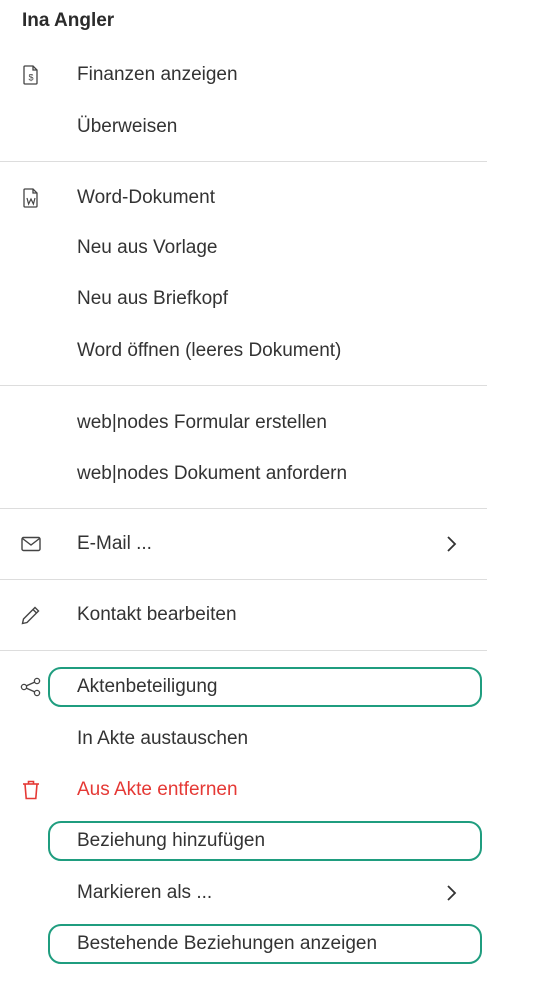 The image size is (539, 1000). What do you see at coordinates (250, 687) in the screenshot?
I see `menu-item-aktenbeteiligung: Aktenbeteiligung` at bounding box center [250, 687].